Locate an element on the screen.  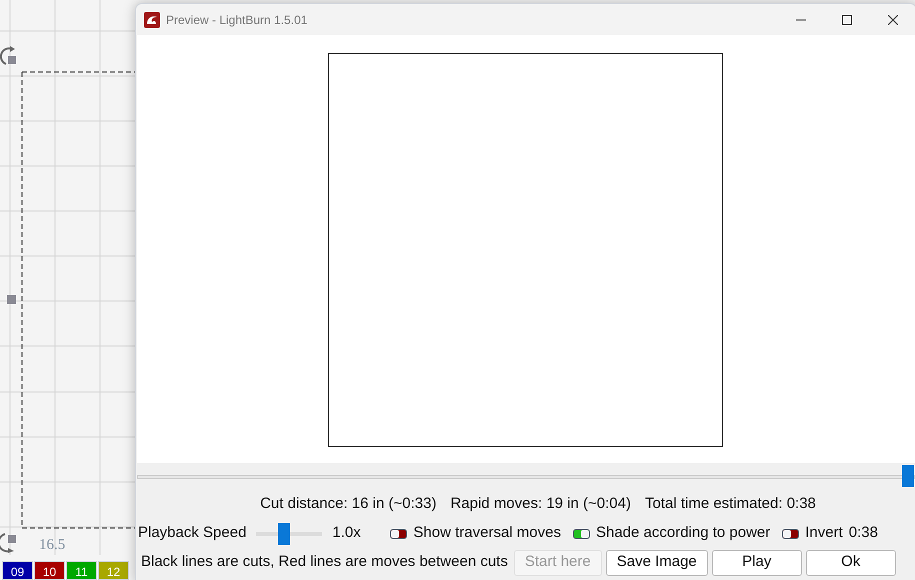
app-logo-icon is located at coordinates (152, 20).